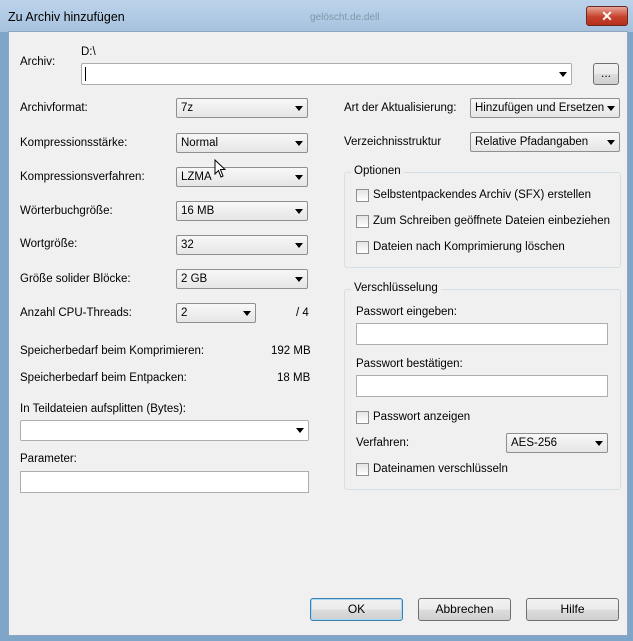 The height and width of the screenshot is (641, 633). What do you see at coordinates (545, 142) in the screenshot?
I see `paths-select: Relative Pfadangaben` at bounding box center [545, 142].